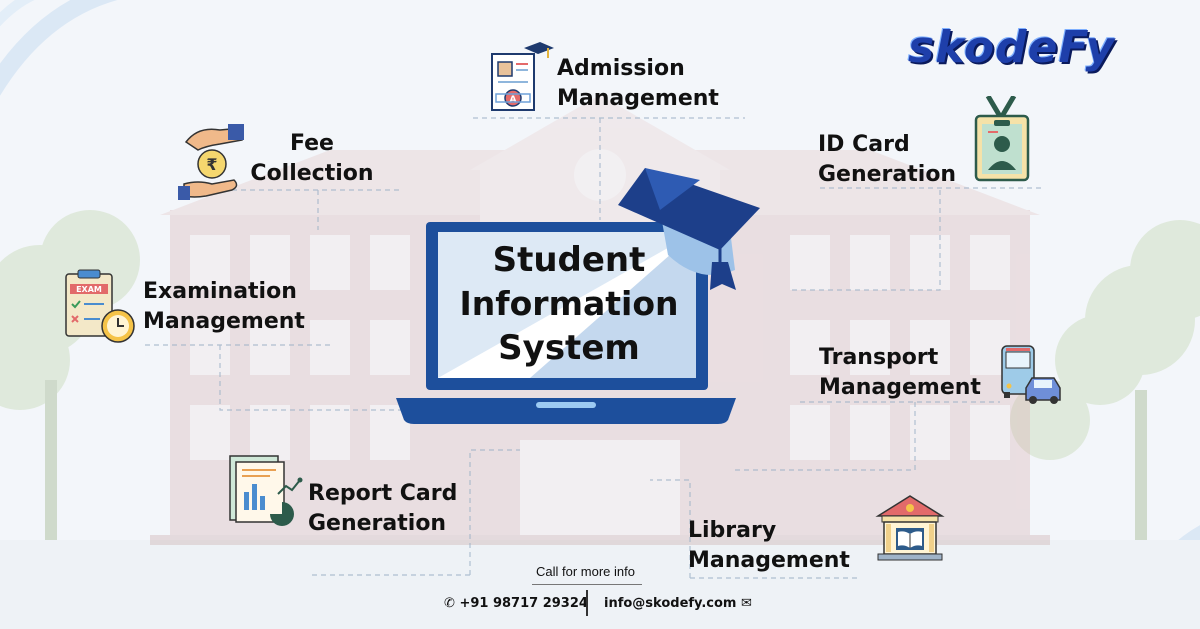 Image resolution: width=1200 pixels, height=629 pixels. I want to click on rupee-hands-icon: ₹, so click(211, 162).